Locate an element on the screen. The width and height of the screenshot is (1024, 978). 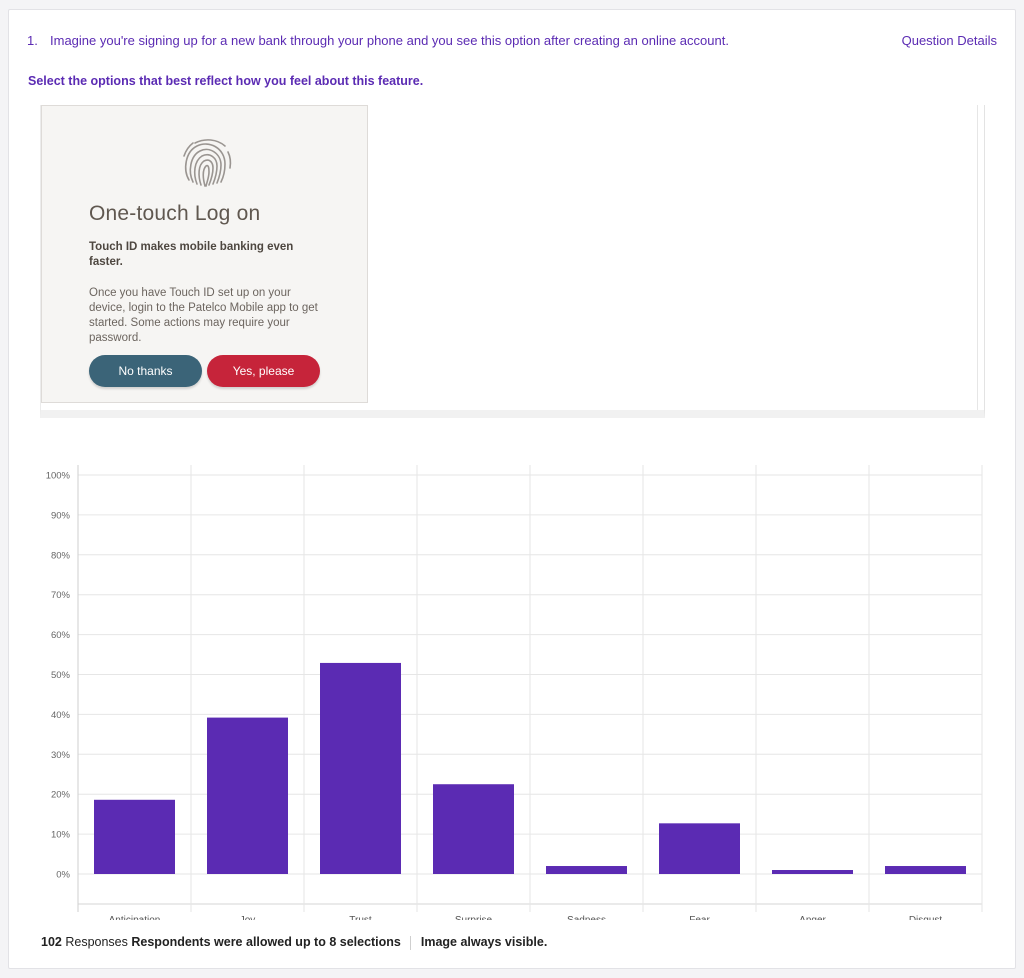
y-tick-label: 20% is located at coordinates (61, 795).